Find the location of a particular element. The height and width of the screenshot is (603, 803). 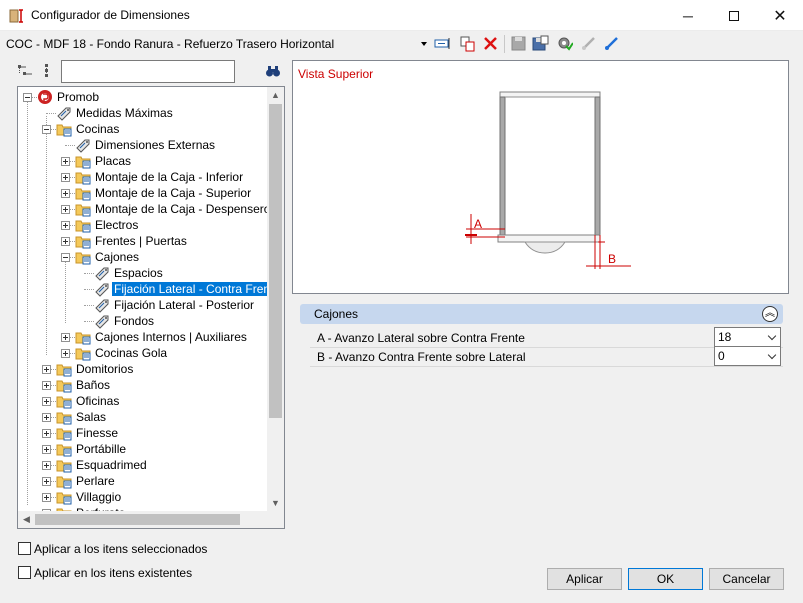

scroll-left-icon: ◀ is located at coordinates (26, 519).